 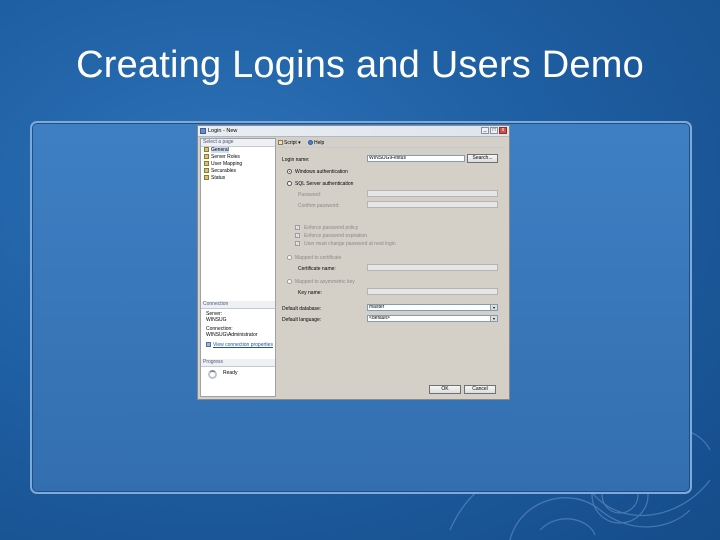 What do you see at coordinates (296, 160) in the screenshot?
I see `login-name-label: Login name:` at bounding box center [296, 160].